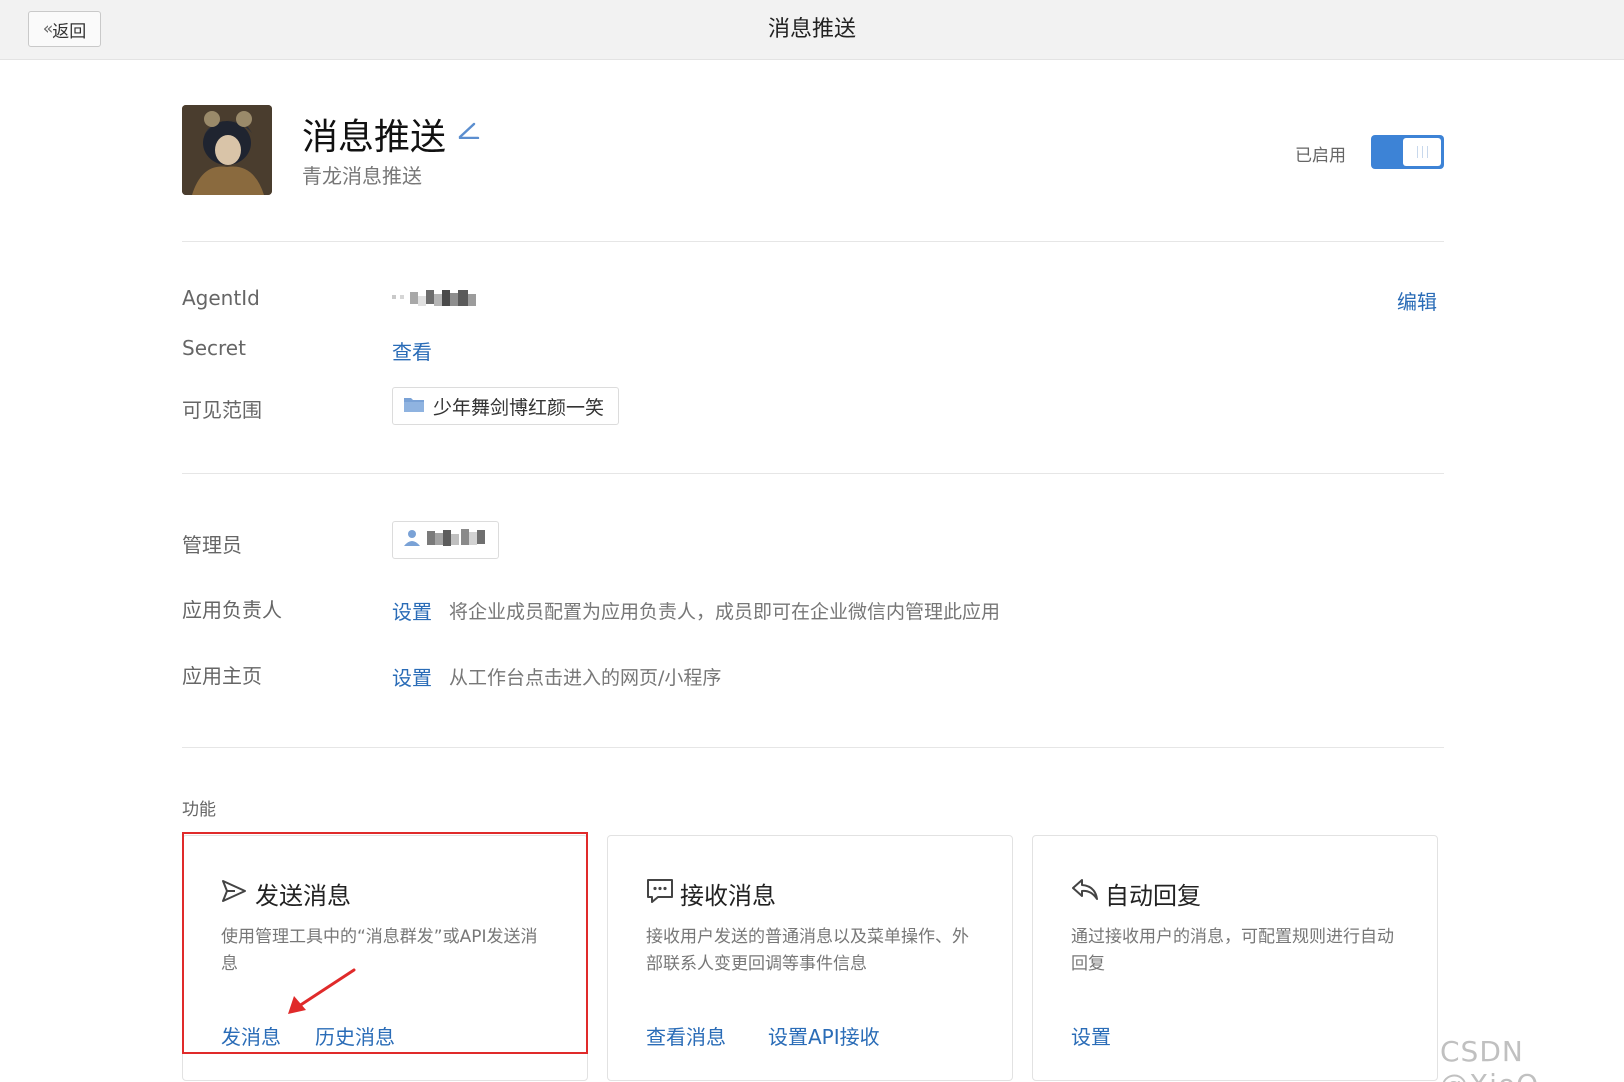 This screenshot has width=1624, height=1082. I want to click on admin-name-redacted, so click(458, 540).